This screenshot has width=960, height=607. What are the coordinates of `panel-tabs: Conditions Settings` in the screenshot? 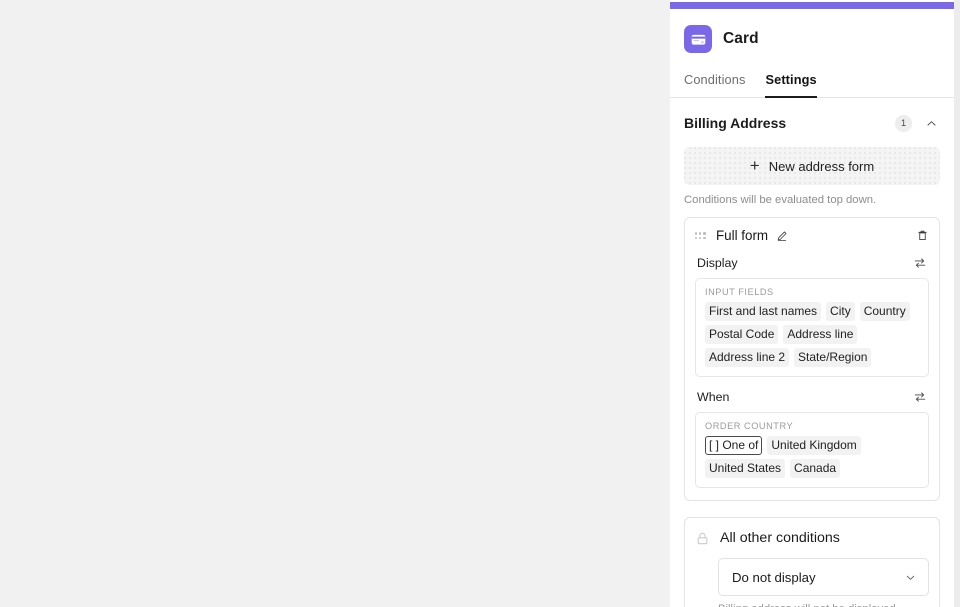 It's located at (812, 85).